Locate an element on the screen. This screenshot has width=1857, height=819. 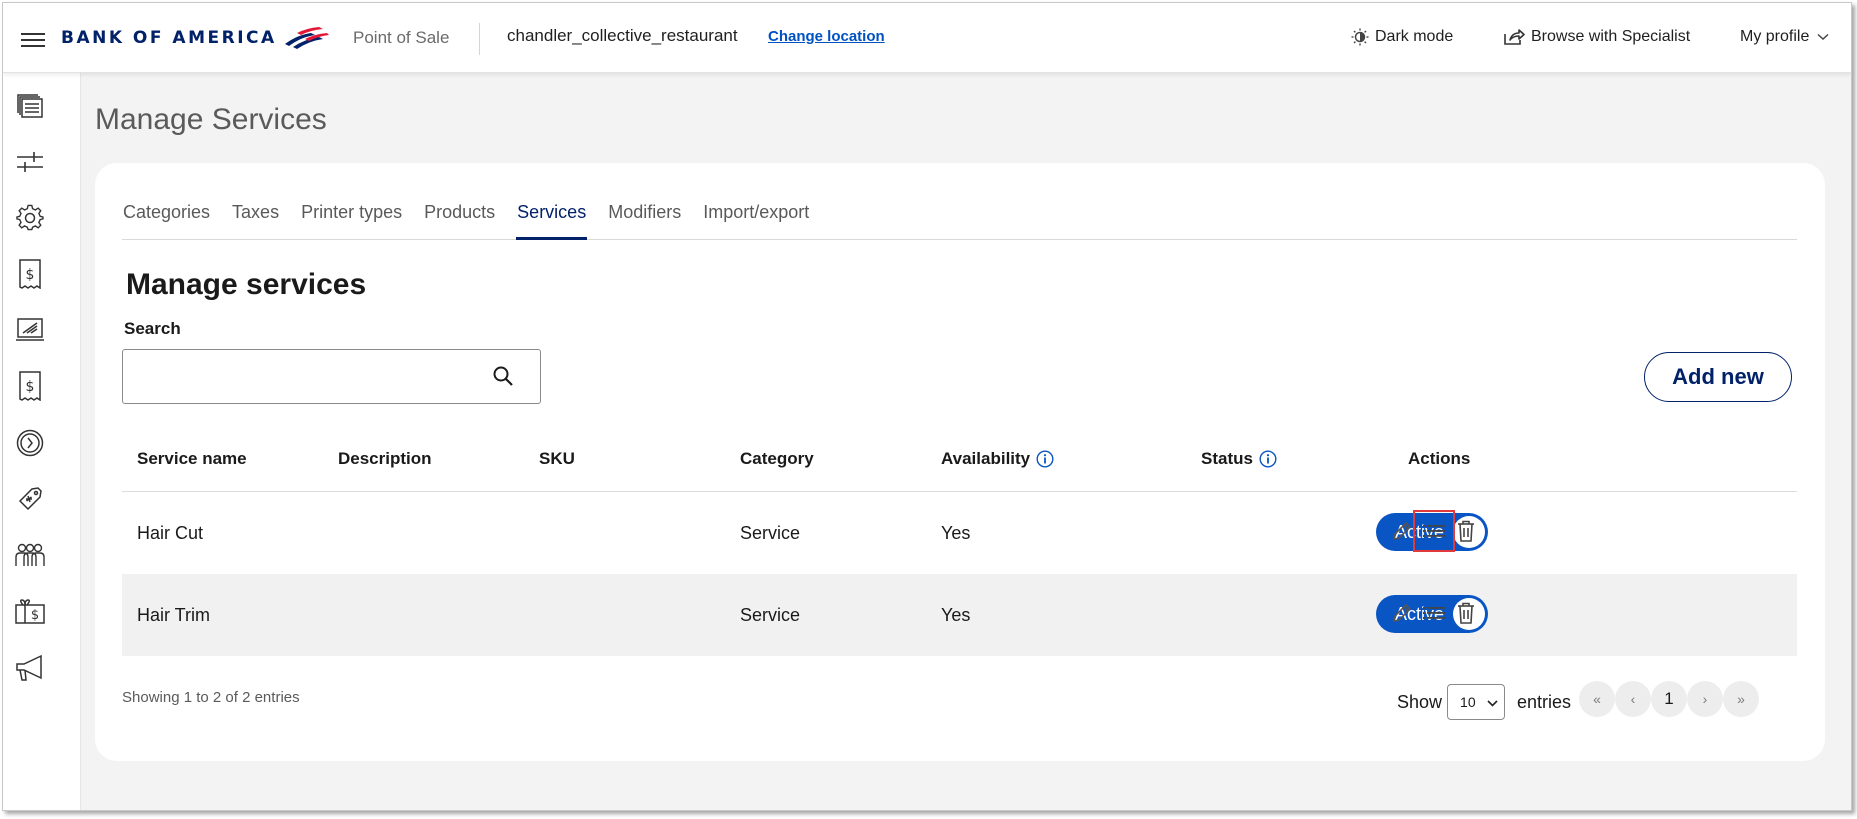
tab-services: Services is located at coordinates (552, 219).